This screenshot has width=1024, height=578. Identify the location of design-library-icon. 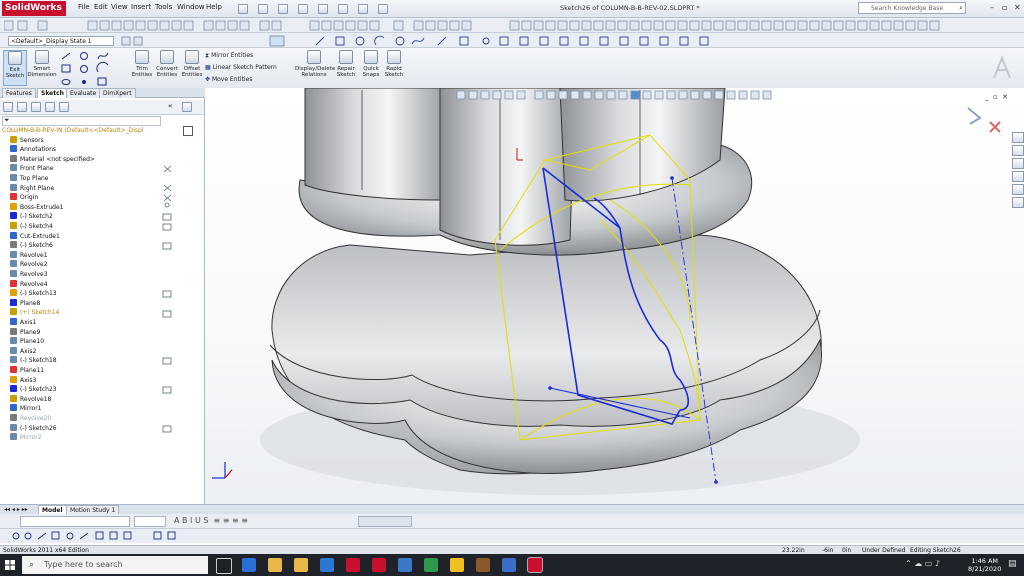
(1018, 150).